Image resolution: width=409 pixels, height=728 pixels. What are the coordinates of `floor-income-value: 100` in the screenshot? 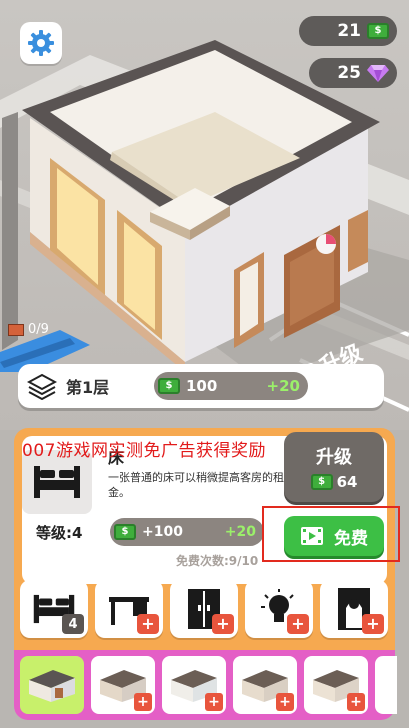 It's located at (202, 386).